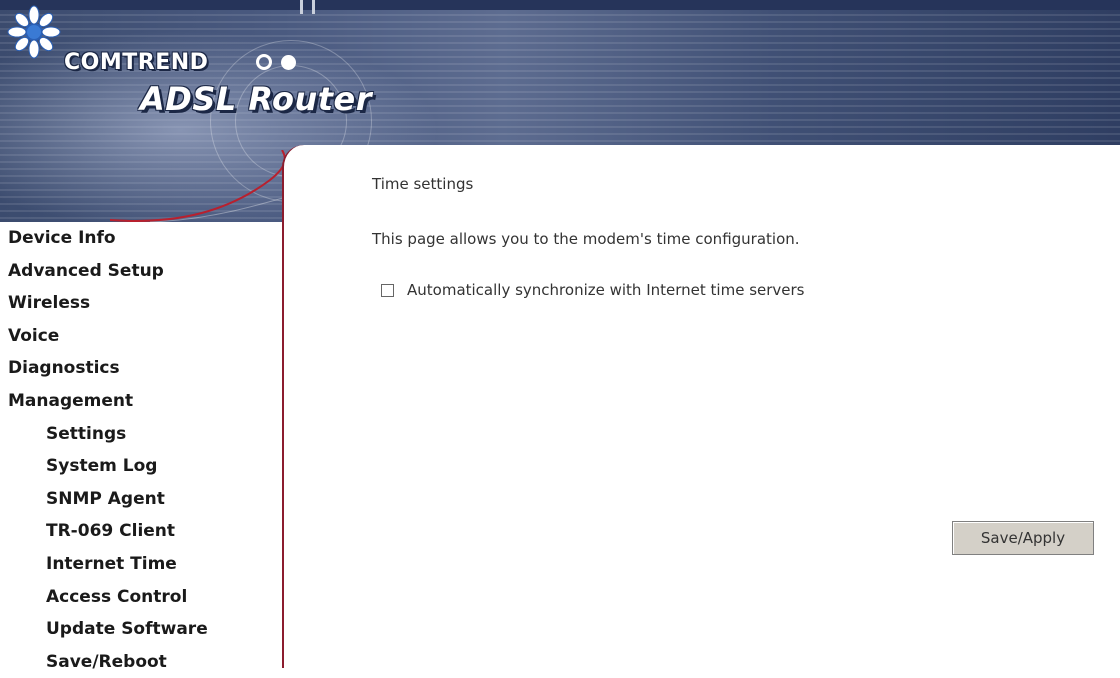 The image size is (1120, 678). I want to click on sidebar-item-wireless: Wireless, so click(141, 303).